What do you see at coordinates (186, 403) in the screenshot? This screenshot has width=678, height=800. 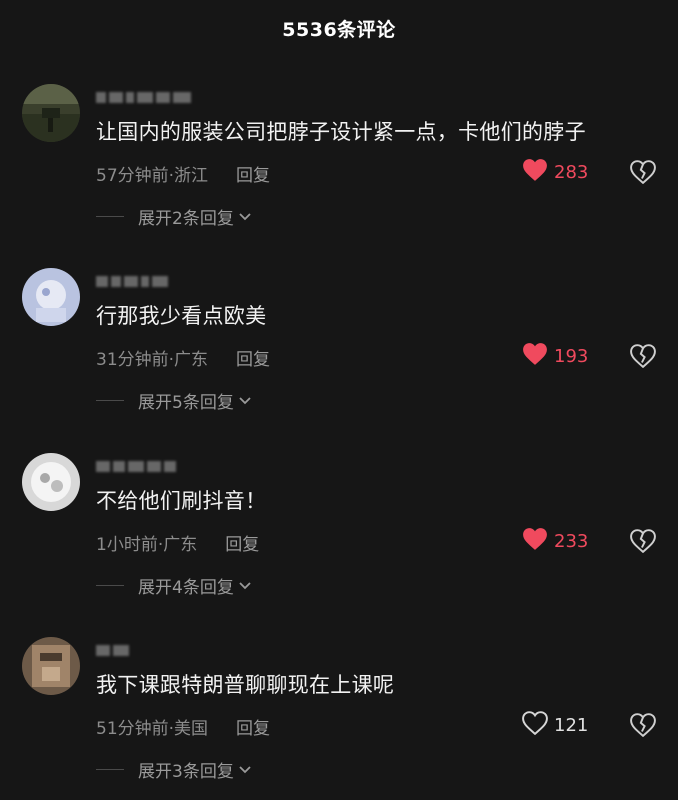 I see `expand-replies-label: 展开5条回复` at bounding box center [186, 403].